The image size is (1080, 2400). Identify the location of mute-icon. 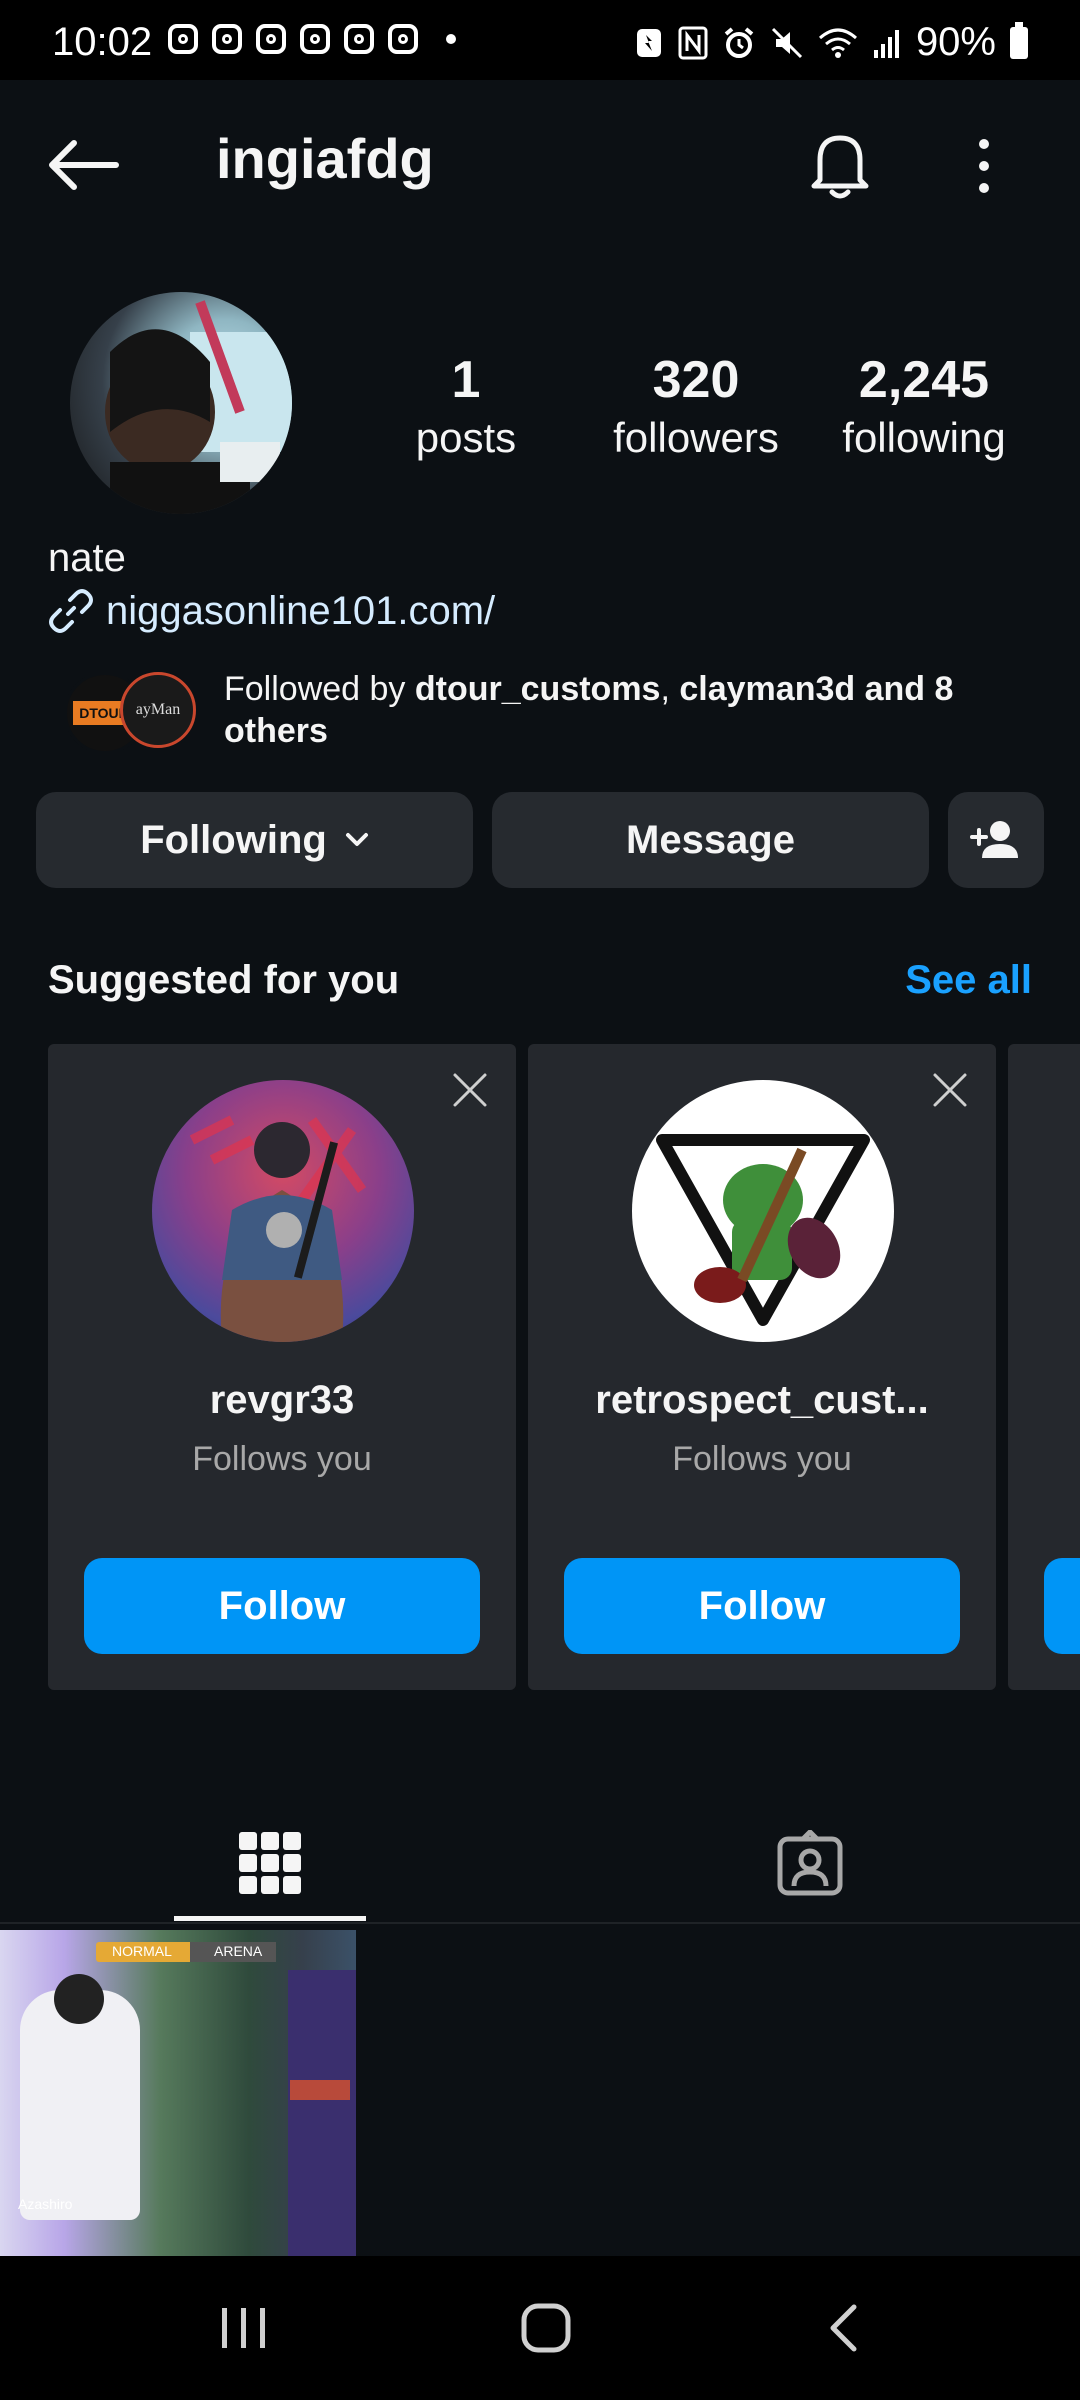
(786, 42).